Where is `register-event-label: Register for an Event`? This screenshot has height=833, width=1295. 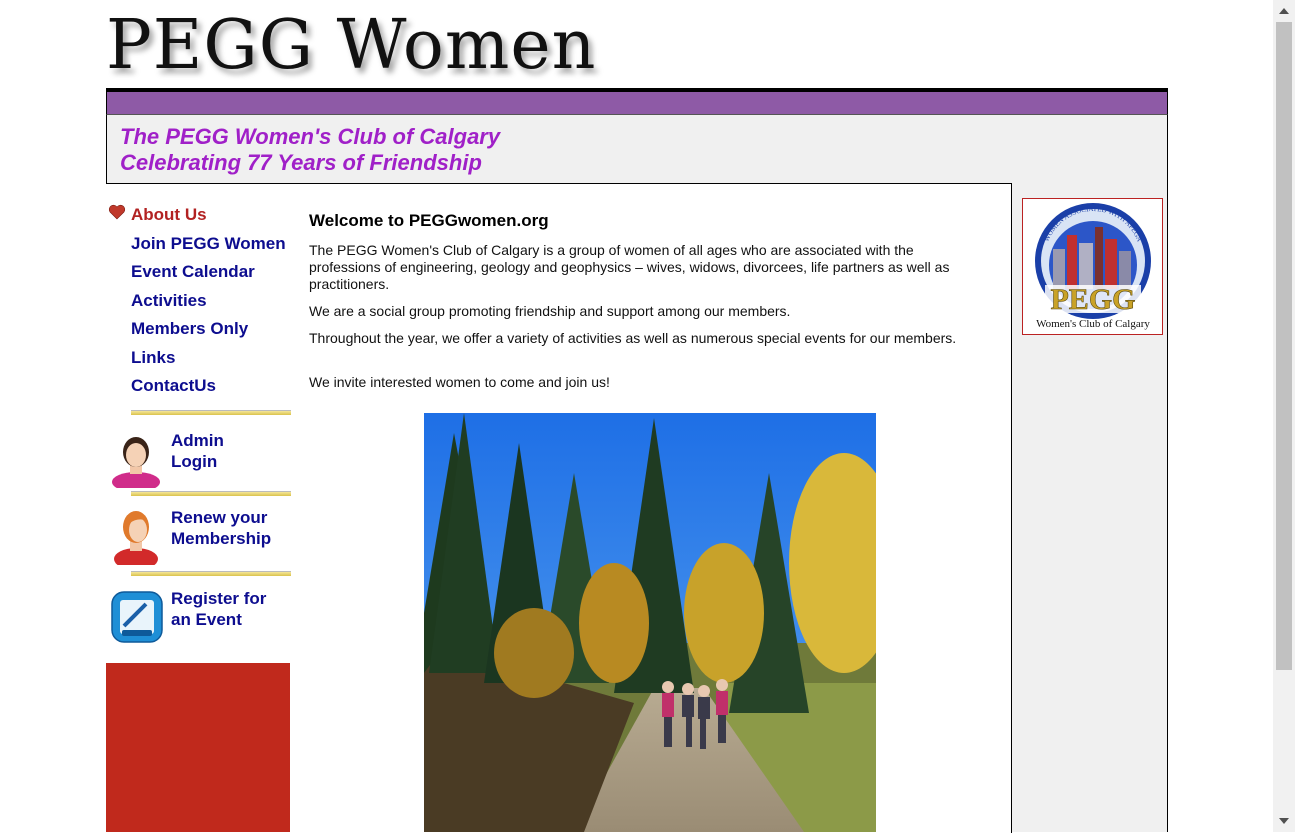
register-event-label: Register for an Event is located at coordinates (218, 609).